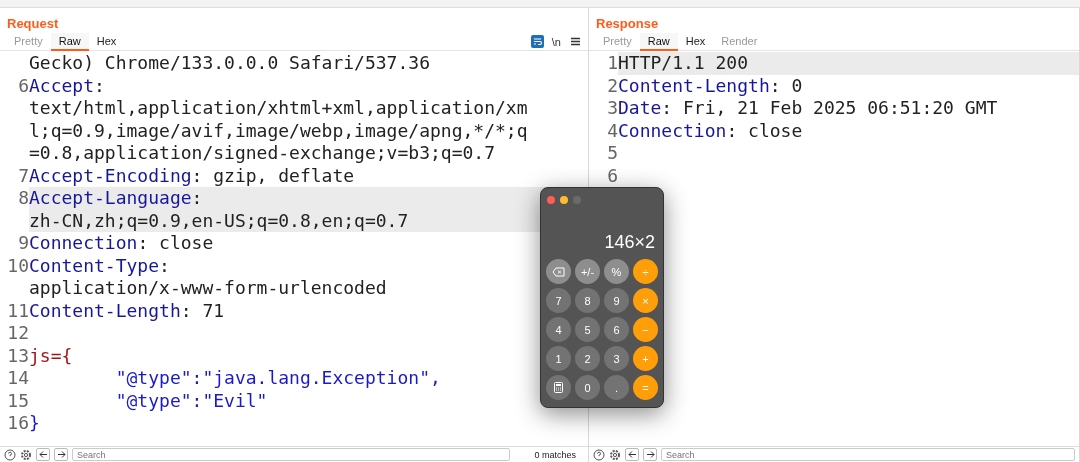 This screenshot has width=1080, height=462. Describe the element at coordinates (710, 85) in the screenshot. I see `code-line: Content-Length: 0` at that location.